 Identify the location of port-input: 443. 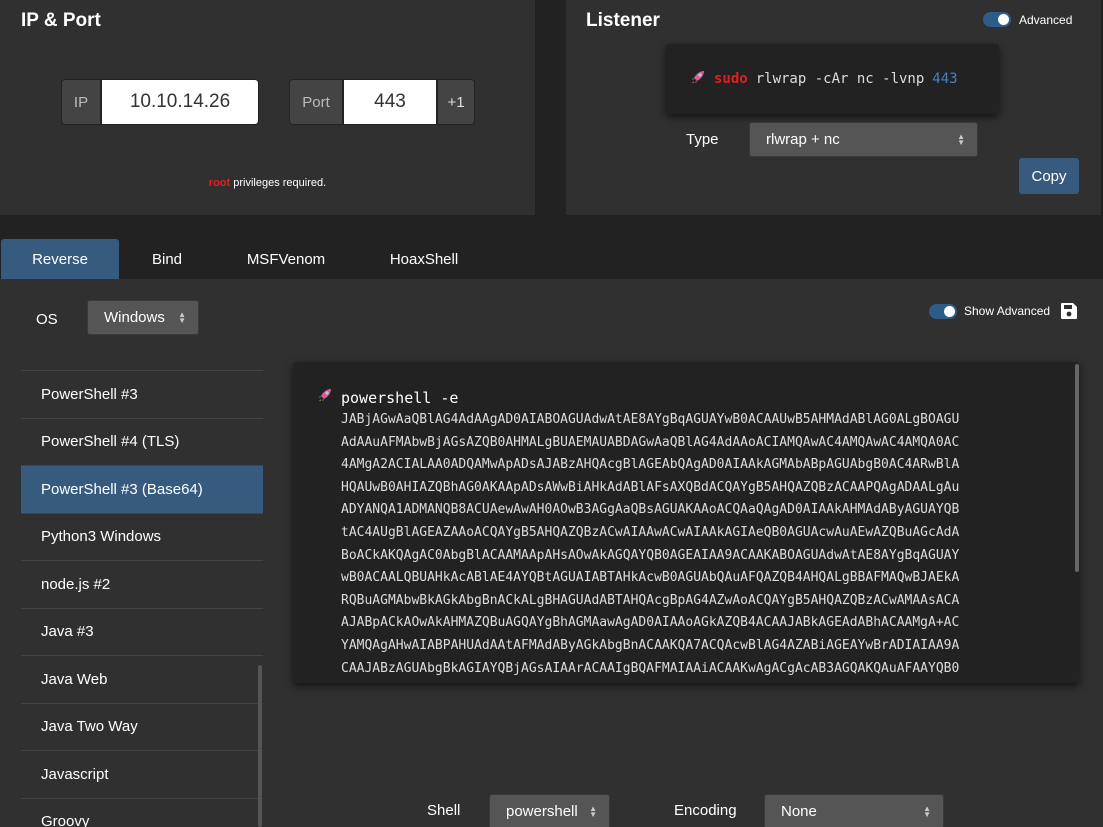
(390, 102).